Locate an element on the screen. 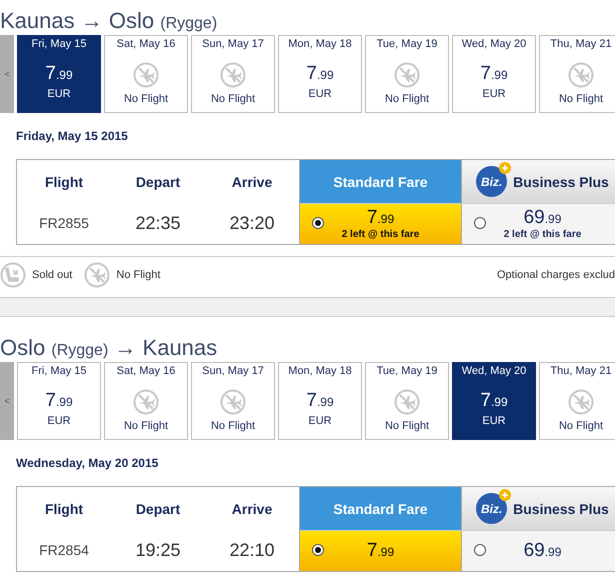  arrive-time: 22:10 is located at coordinates (252, 550).